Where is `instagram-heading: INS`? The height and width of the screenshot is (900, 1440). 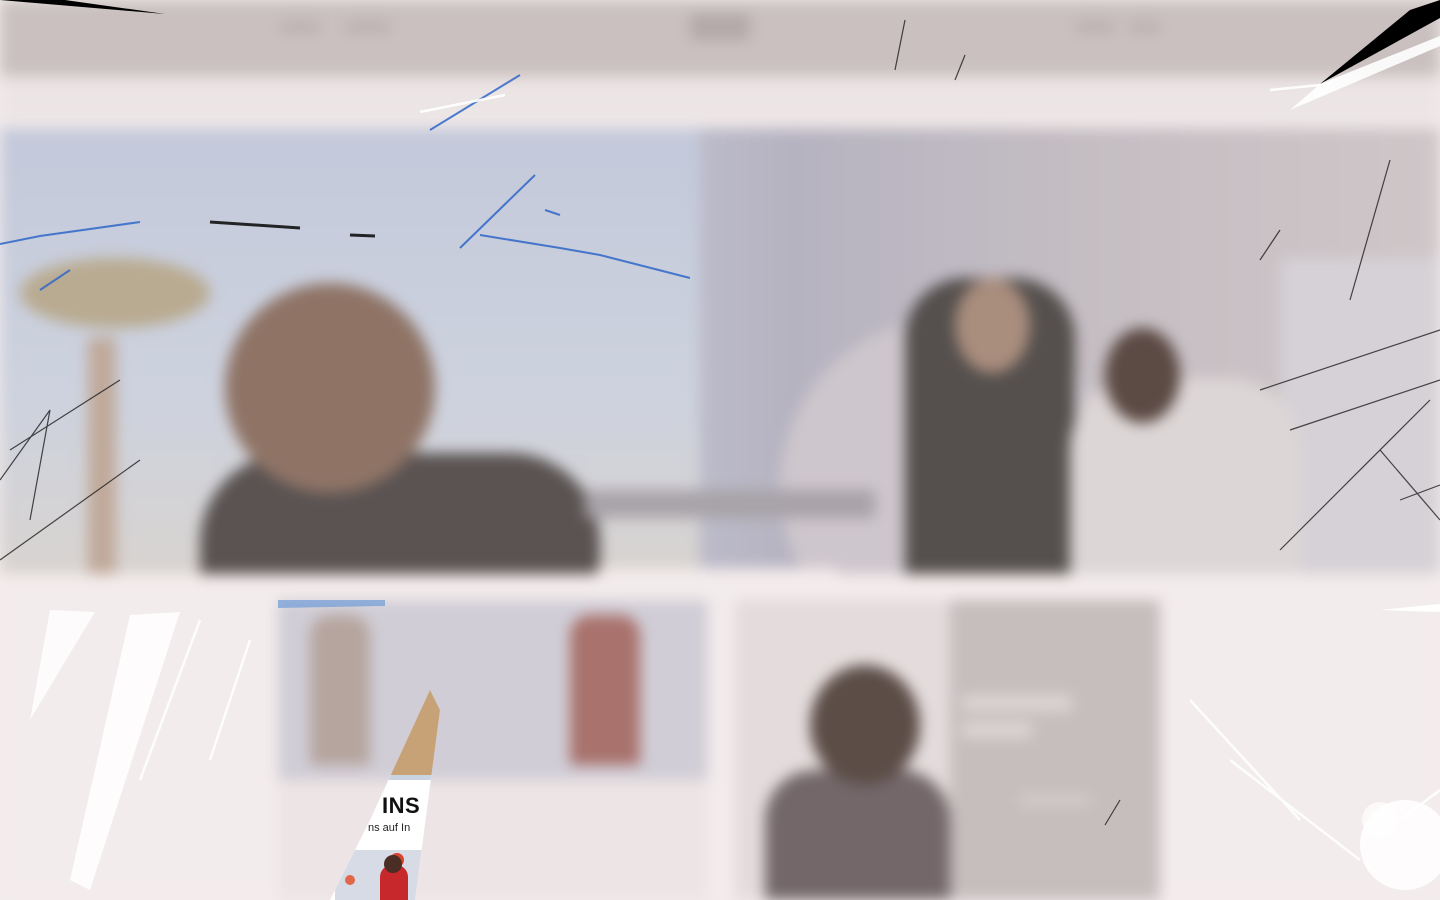
instagram-heading: INS is located at coordinates (401, 805).